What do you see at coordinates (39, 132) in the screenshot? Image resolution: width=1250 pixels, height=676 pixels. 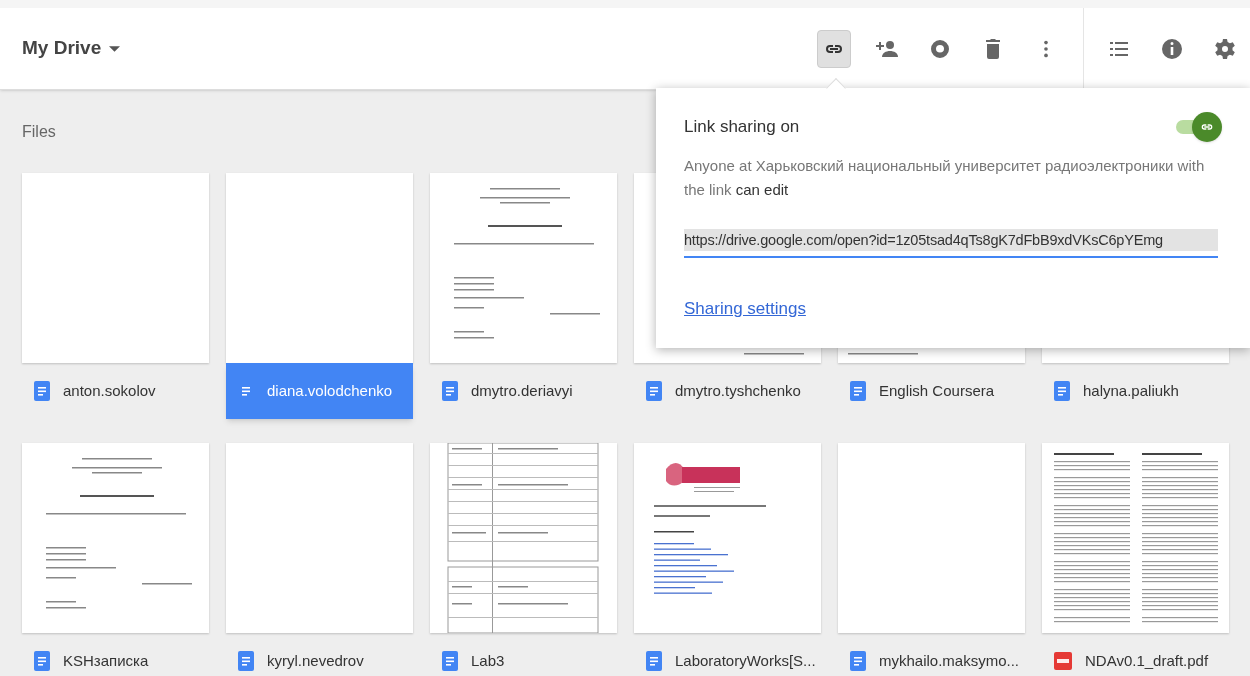 I see `section-heading: Files` at bounding box center [39, 132].